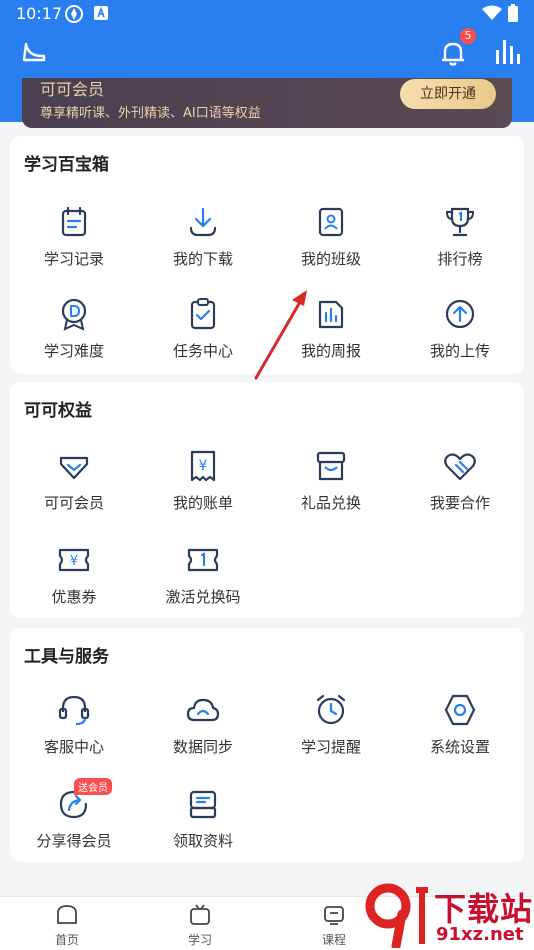  What do you see at coordinates (74, 14) in the screenshot?
I see `app-notification-icon` at bounding box center [74, 14].